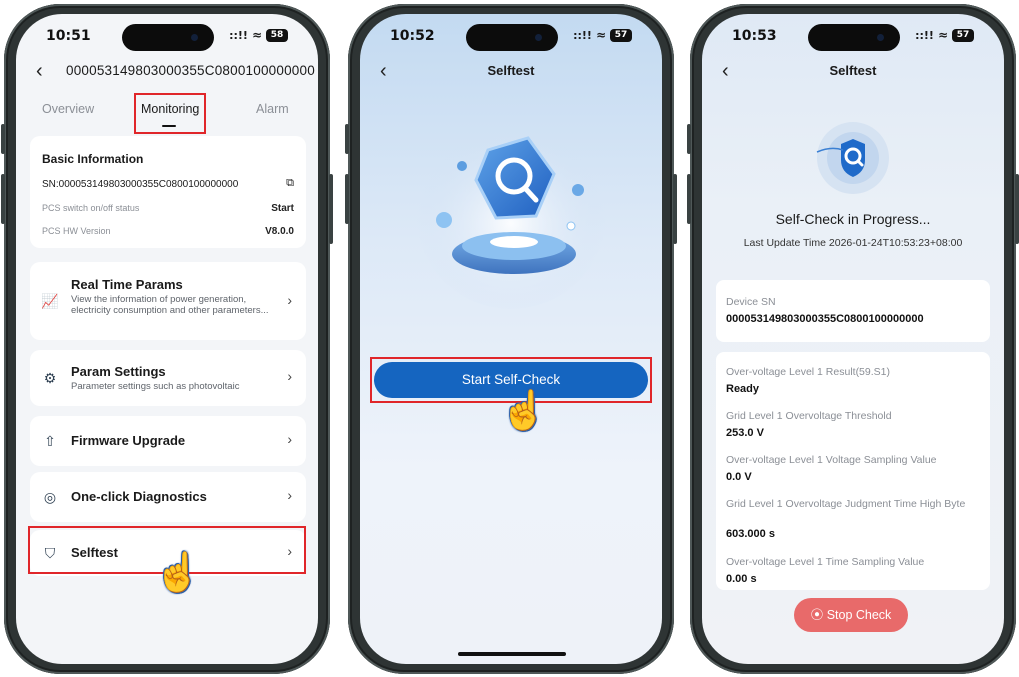 This screenshot has width=1019, height=677. Describe the element at coordinates (808, 372) in the screenshot. I see `item-label: Over-voltage Level 1 Result(59.S1)` at that location.